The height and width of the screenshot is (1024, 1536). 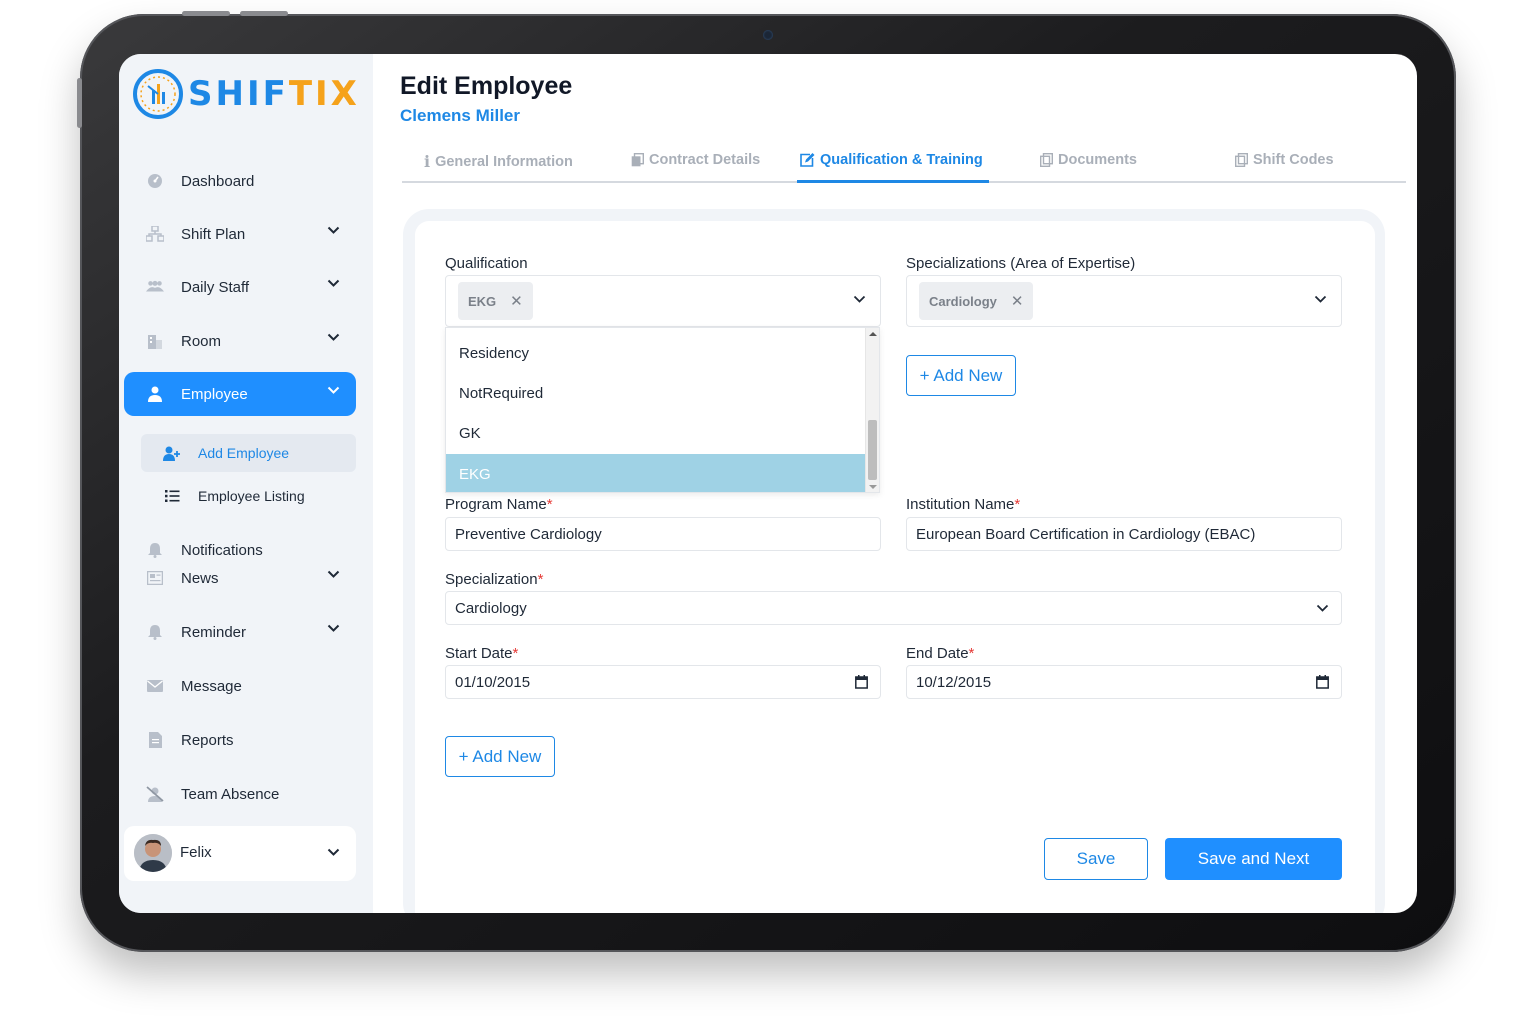 What do you see at coordinates (240, 394) in the screenshot?
I see `sidebar-item-employee: Employee` at bounding box center [240, 394].